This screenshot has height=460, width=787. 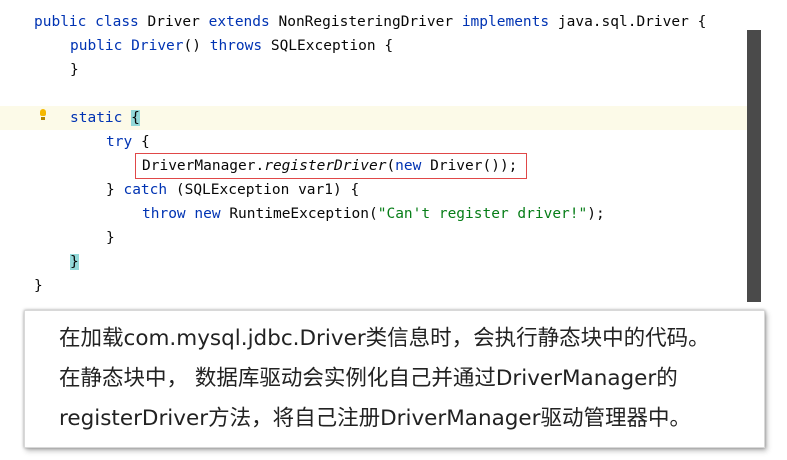 I want to click on constructor-name: Driver, so click(x=157, y=46).